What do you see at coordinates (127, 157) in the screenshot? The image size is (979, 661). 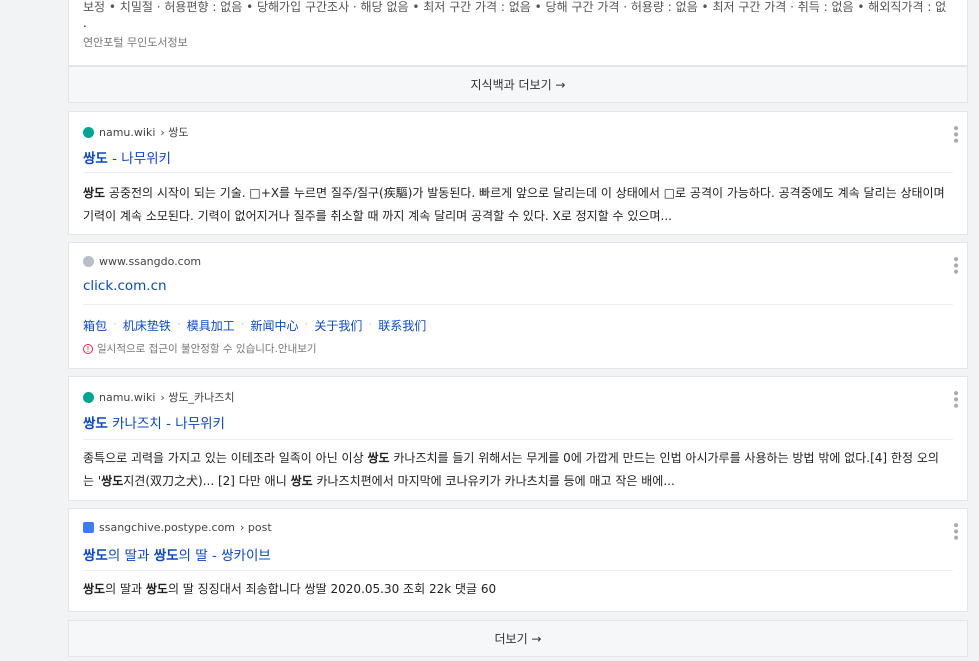 I see `result-title: 쌍도 - 나무위키` at bounding box center [127, 157].